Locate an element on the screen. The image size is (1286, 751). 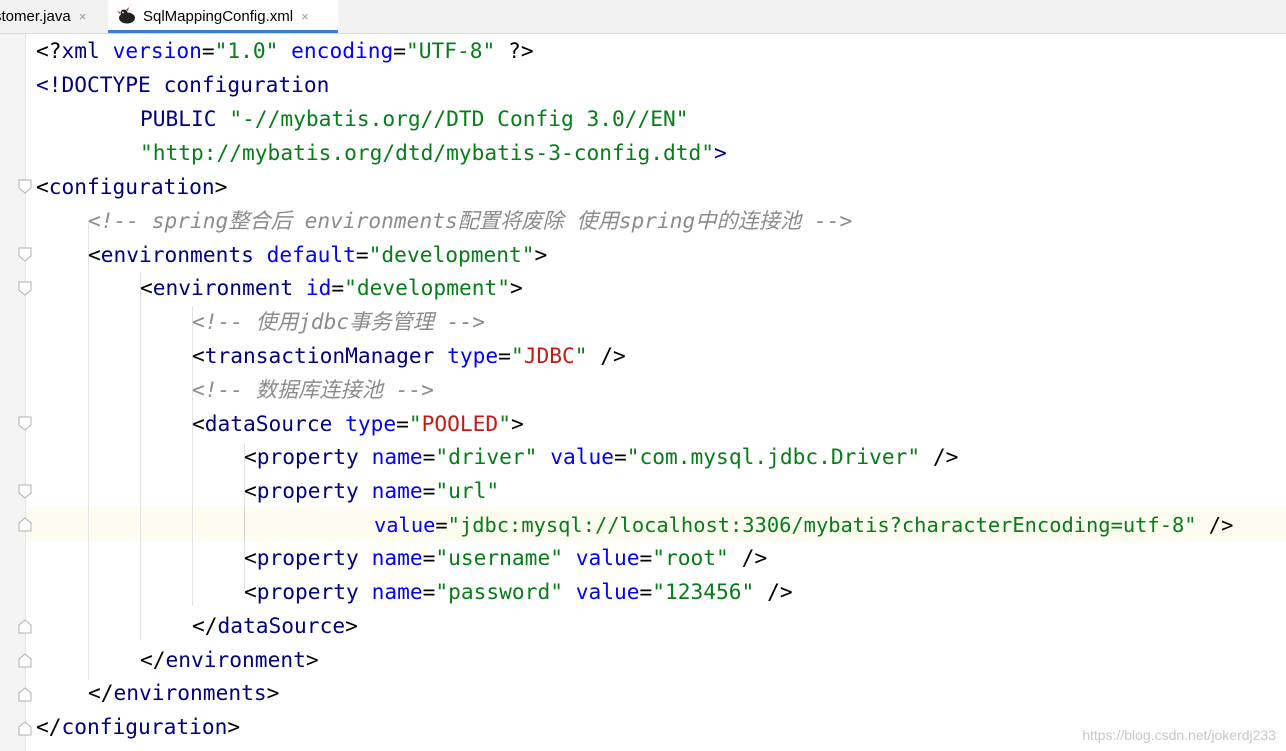
comment: <!-- 使用jdbc事务管理 --> is located at coordinates (338, 321).